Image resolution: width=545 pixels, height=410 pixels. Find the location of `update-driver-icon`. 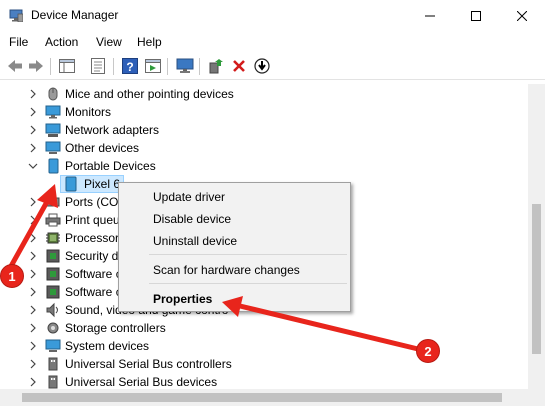

update-driver-icon is located at coordinates (216, 66).